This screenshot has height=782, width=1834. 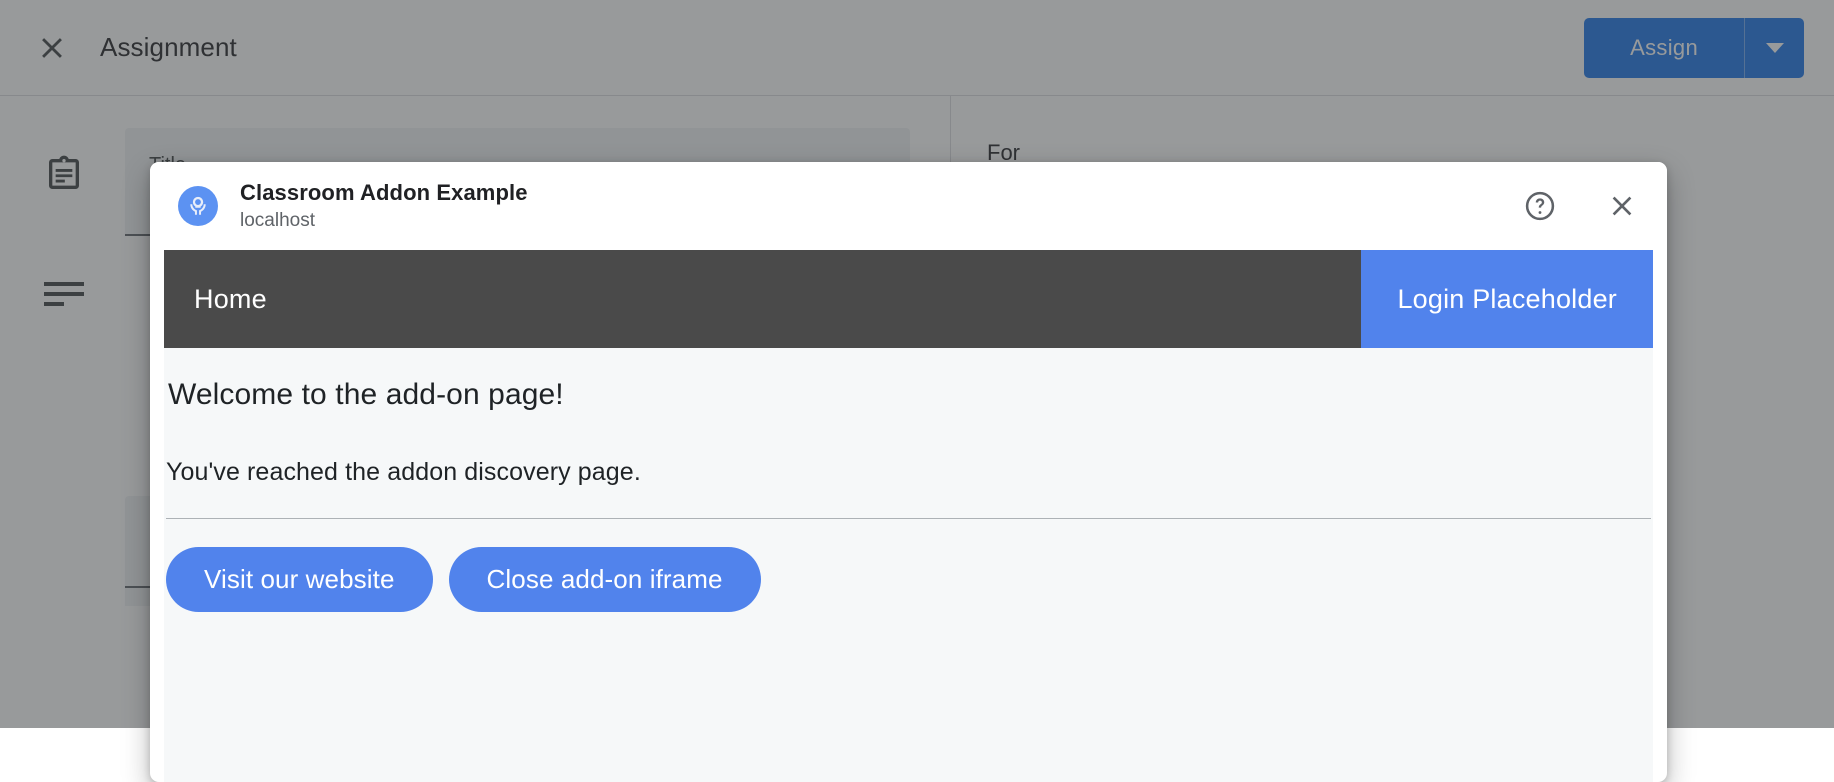 I want to click on addon-heading: Welcome to the add-on page!, so click(x=908, y=395).